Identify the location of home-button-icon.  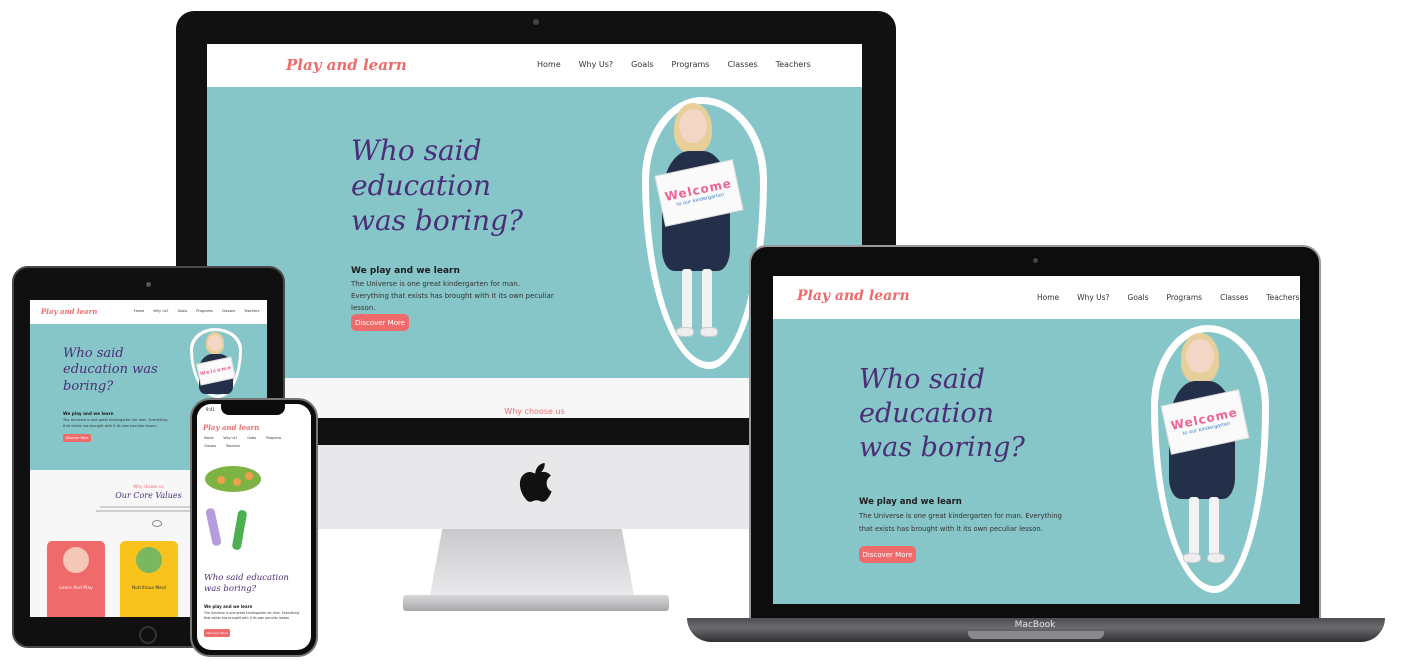
(148, 635).